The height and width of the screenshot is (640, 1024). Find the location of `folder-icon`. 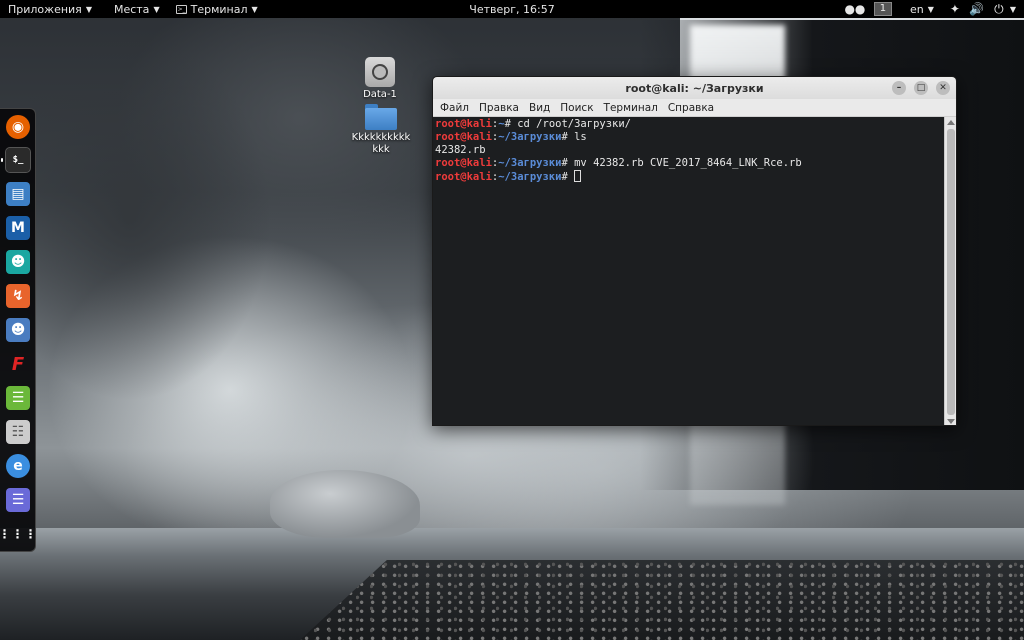

folder-icon is located at coordinates (381, 117).